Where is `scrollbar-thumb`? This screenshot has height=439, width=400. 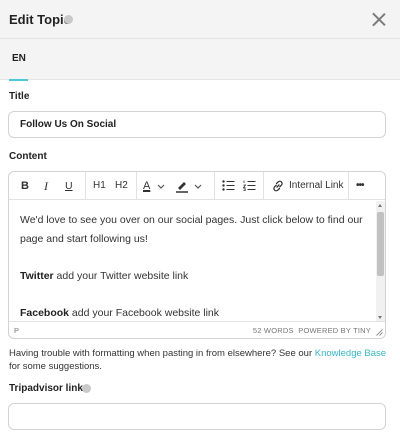
scrollbar-thumb is located at coordinates (380, 244).